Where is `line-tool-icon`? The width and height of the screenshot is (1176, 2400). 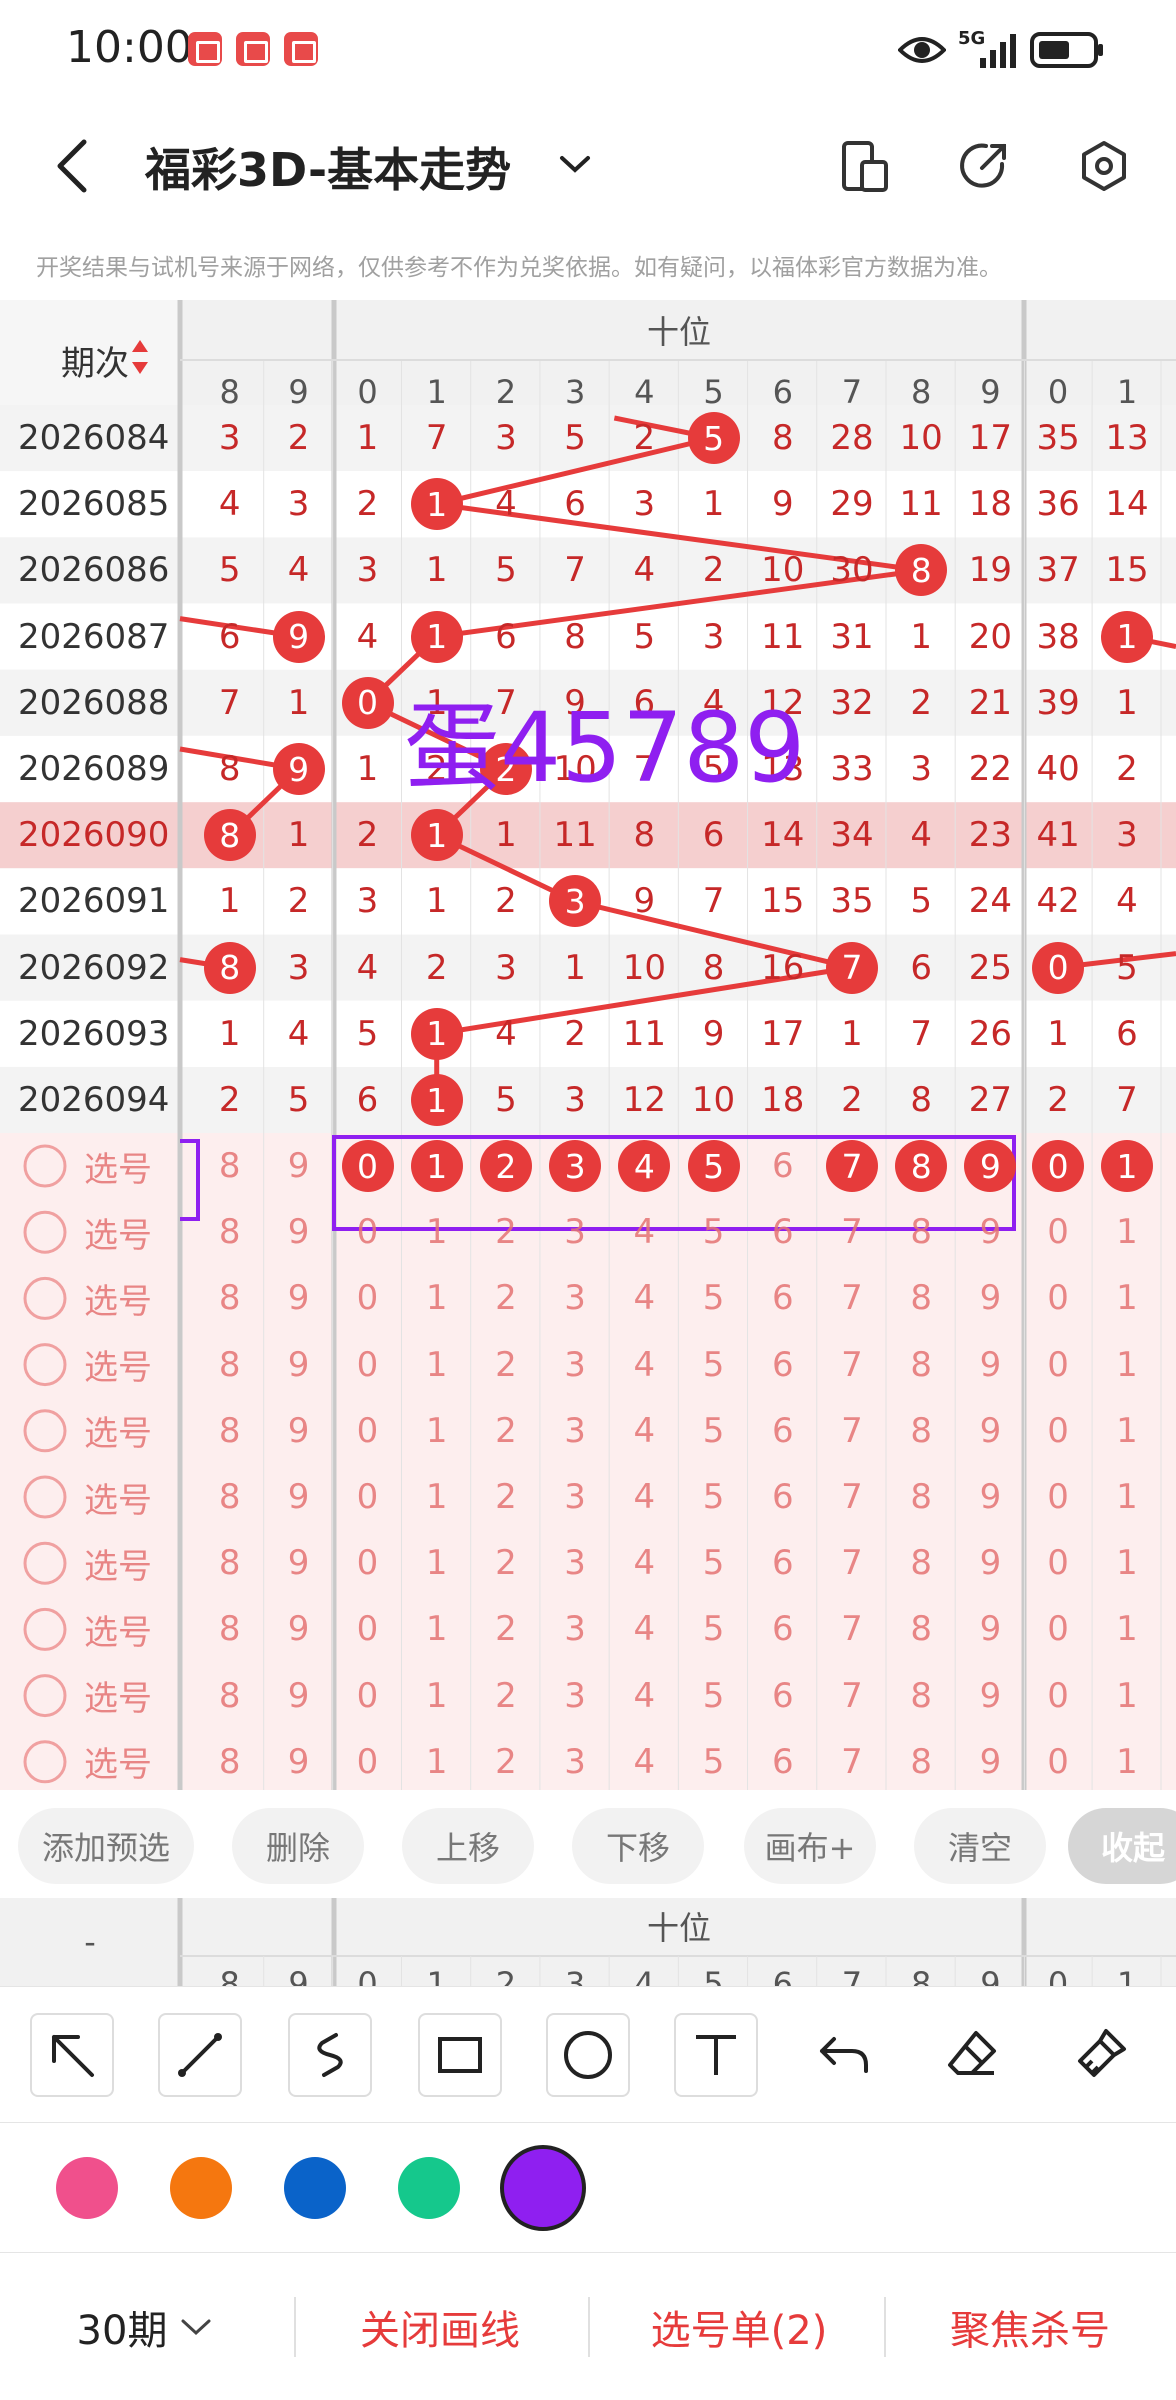
line-tool-icon is located at coordinates (200, 2055).